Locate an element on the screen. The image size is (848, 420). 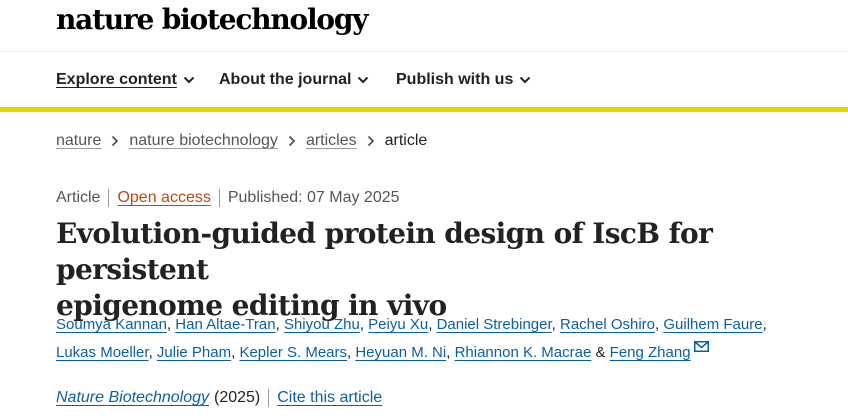
author-link: Soumya Kannan is located at coordinates (111, 324).